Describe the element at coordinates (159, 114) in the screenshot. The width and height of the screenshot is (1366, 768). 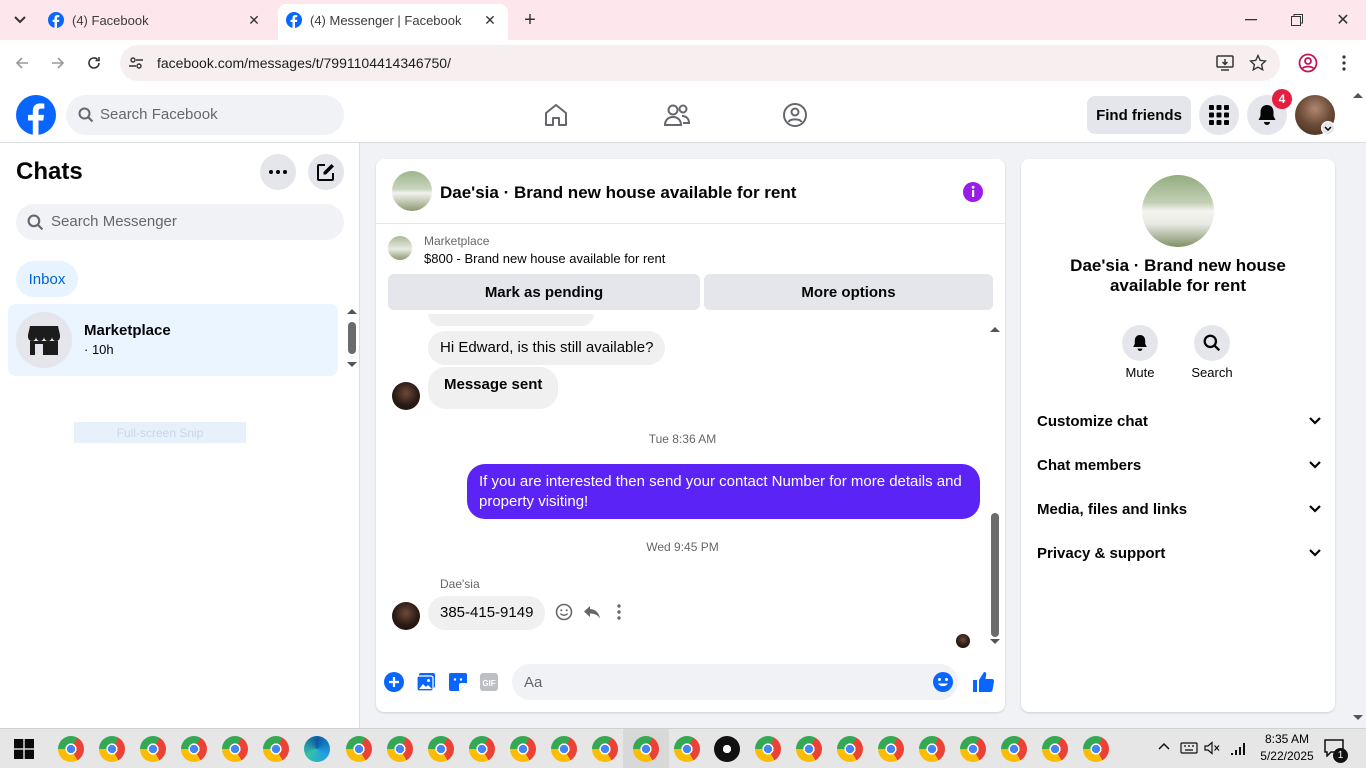
I see `search-placeholder: Search Facebook` at that location.